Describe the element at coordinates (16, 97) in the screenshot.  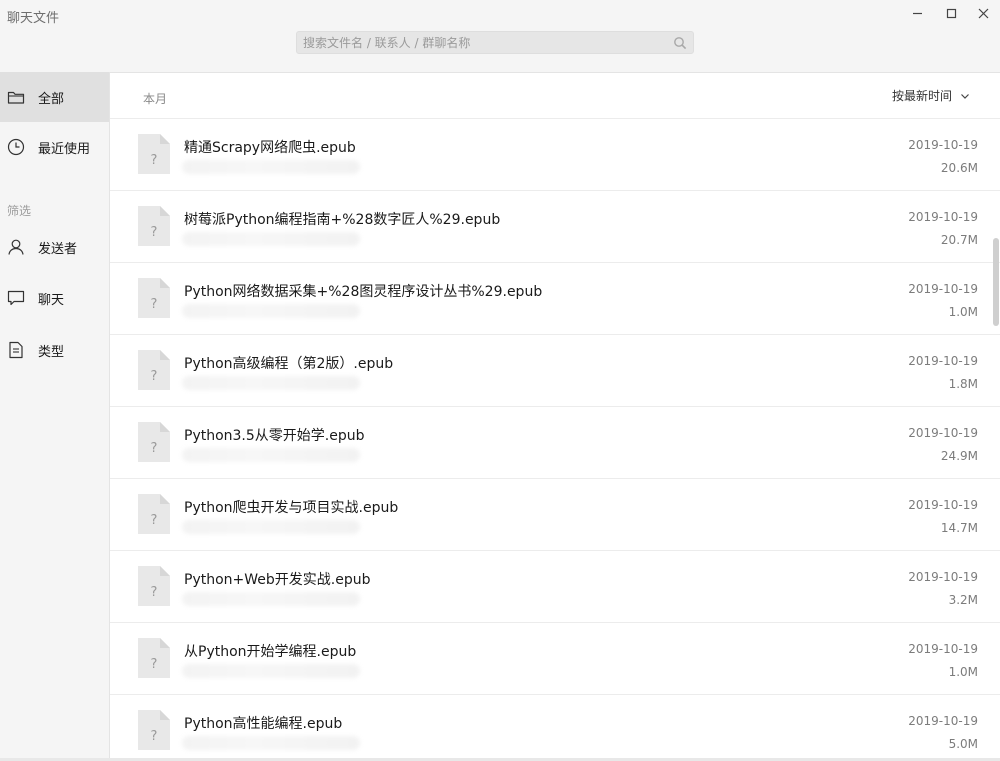
I see `folder-icon` at that location.